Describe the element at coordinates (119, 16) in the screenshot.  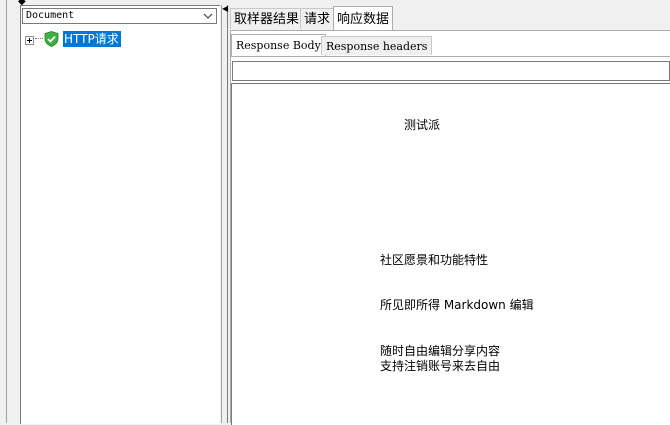
I see `view-type-dropdown: Document` at that location.